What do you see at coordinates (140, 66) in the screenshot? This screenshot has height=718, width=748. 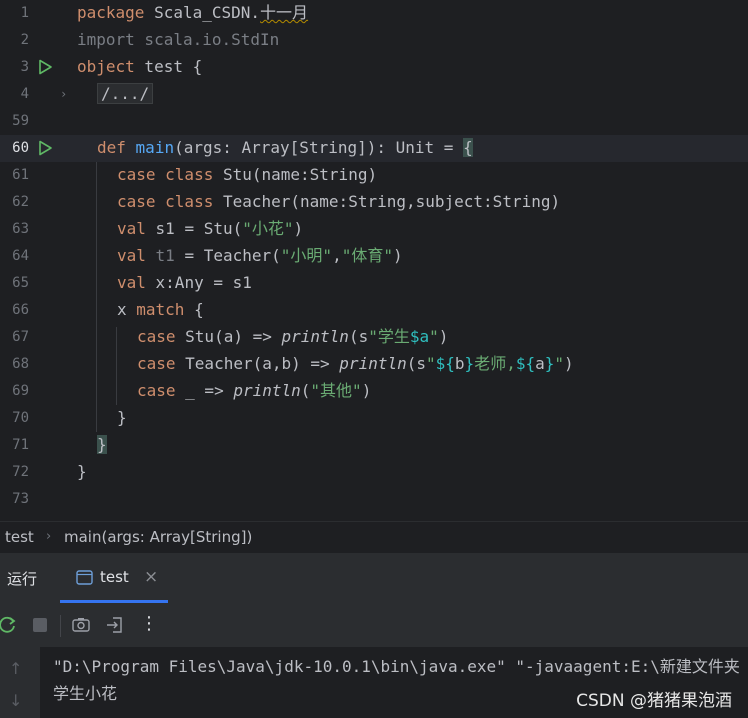 I see `code-text: object test {` at bounding box center [140, 66].